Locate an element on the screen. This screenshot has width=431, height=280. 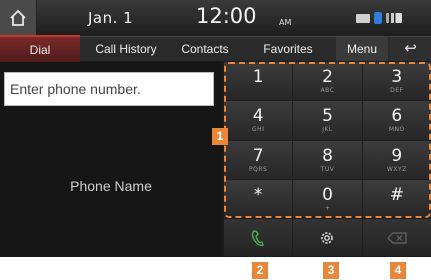
keypad-key: 3 DEF is located at coordinates (396, 81).